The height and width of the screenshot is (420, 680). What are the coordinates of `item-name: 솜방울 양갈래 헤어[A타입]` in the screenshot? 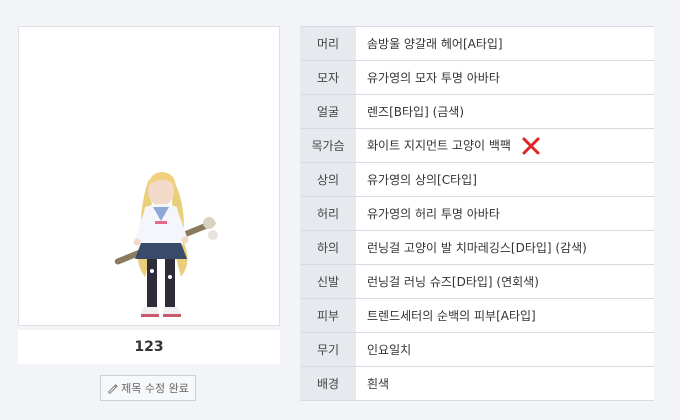 It's located at (505, 43).